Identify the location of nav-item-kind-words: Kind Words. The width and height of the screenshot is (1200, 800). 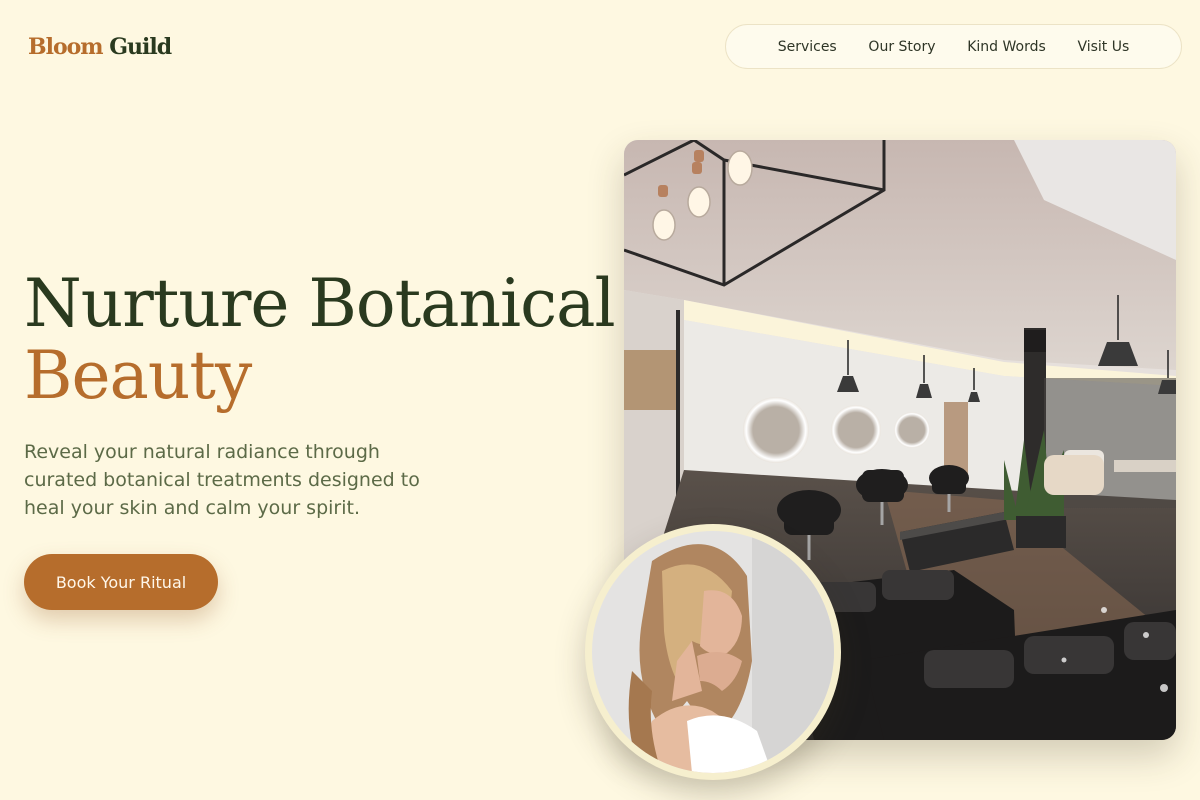
(1006, 47).